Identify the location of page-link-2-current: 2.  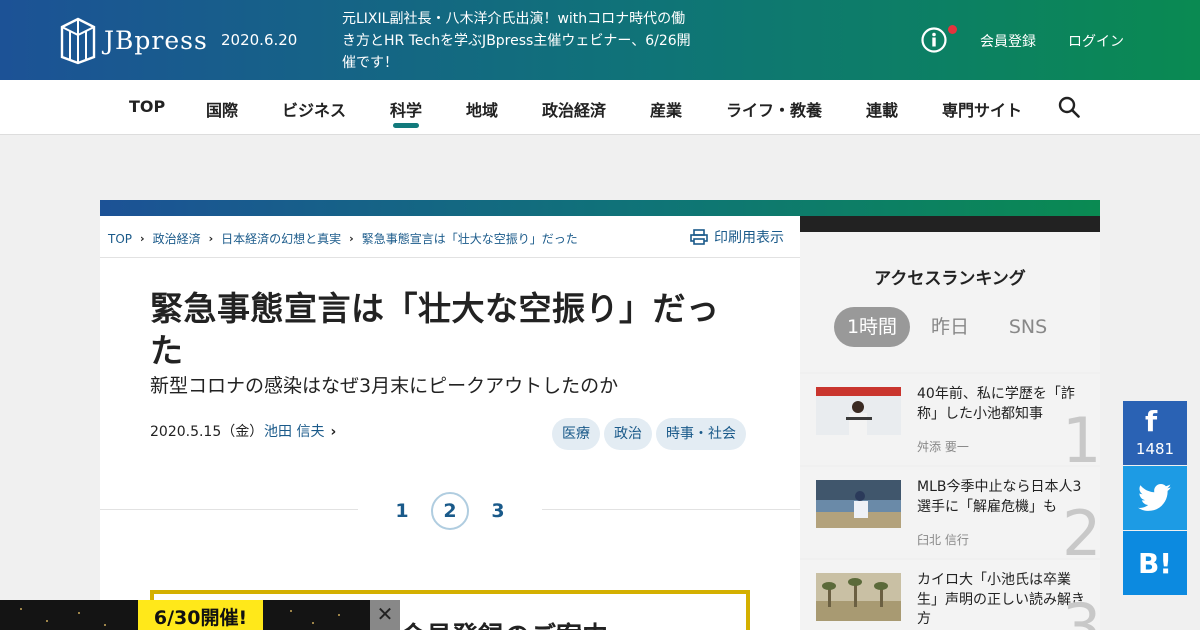
(450, 511).